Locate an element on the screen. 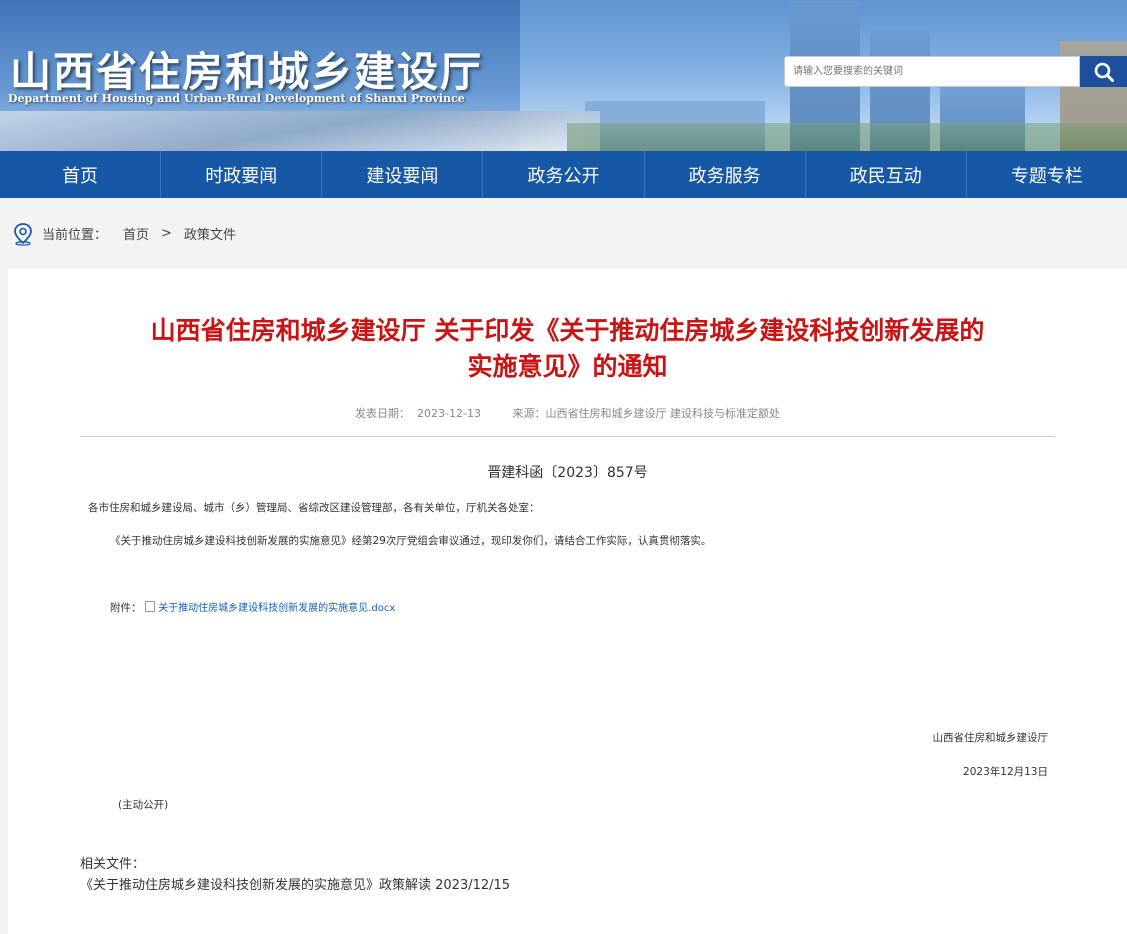  breadcrumb-label: 当前位置： is located at coordinates (75, 235).